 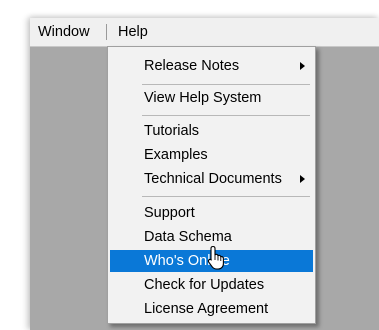 I want to click on menu-item-release-notes: Release Notes, so click(x=211, y=66).